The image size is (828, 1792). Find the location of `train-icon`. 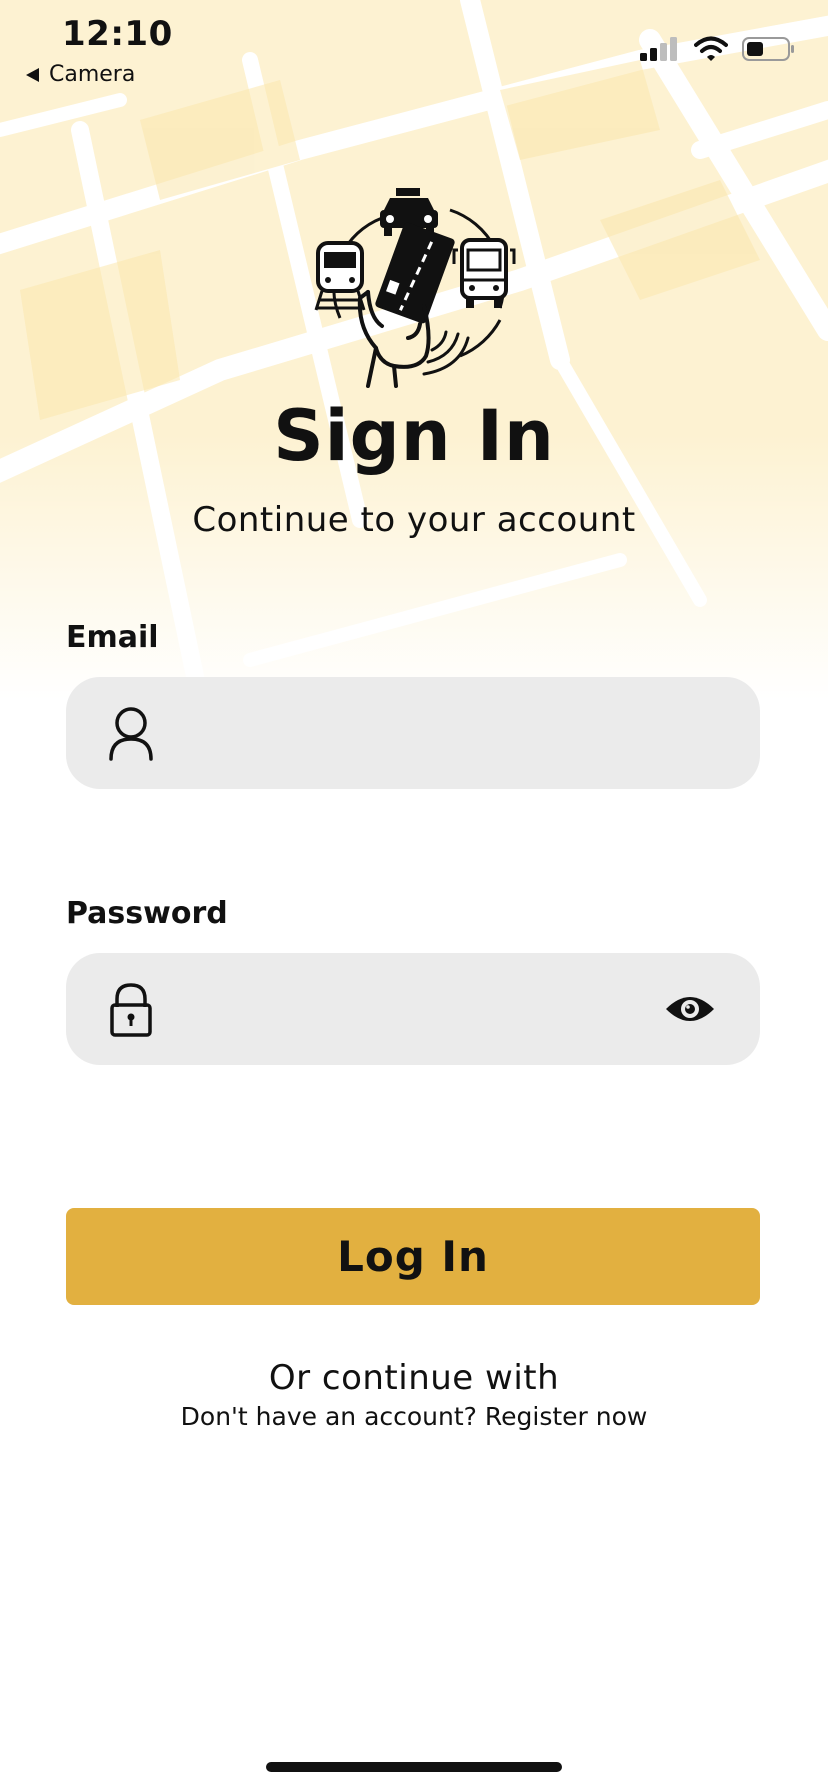

train-icon is located at coordinates (340, 276).